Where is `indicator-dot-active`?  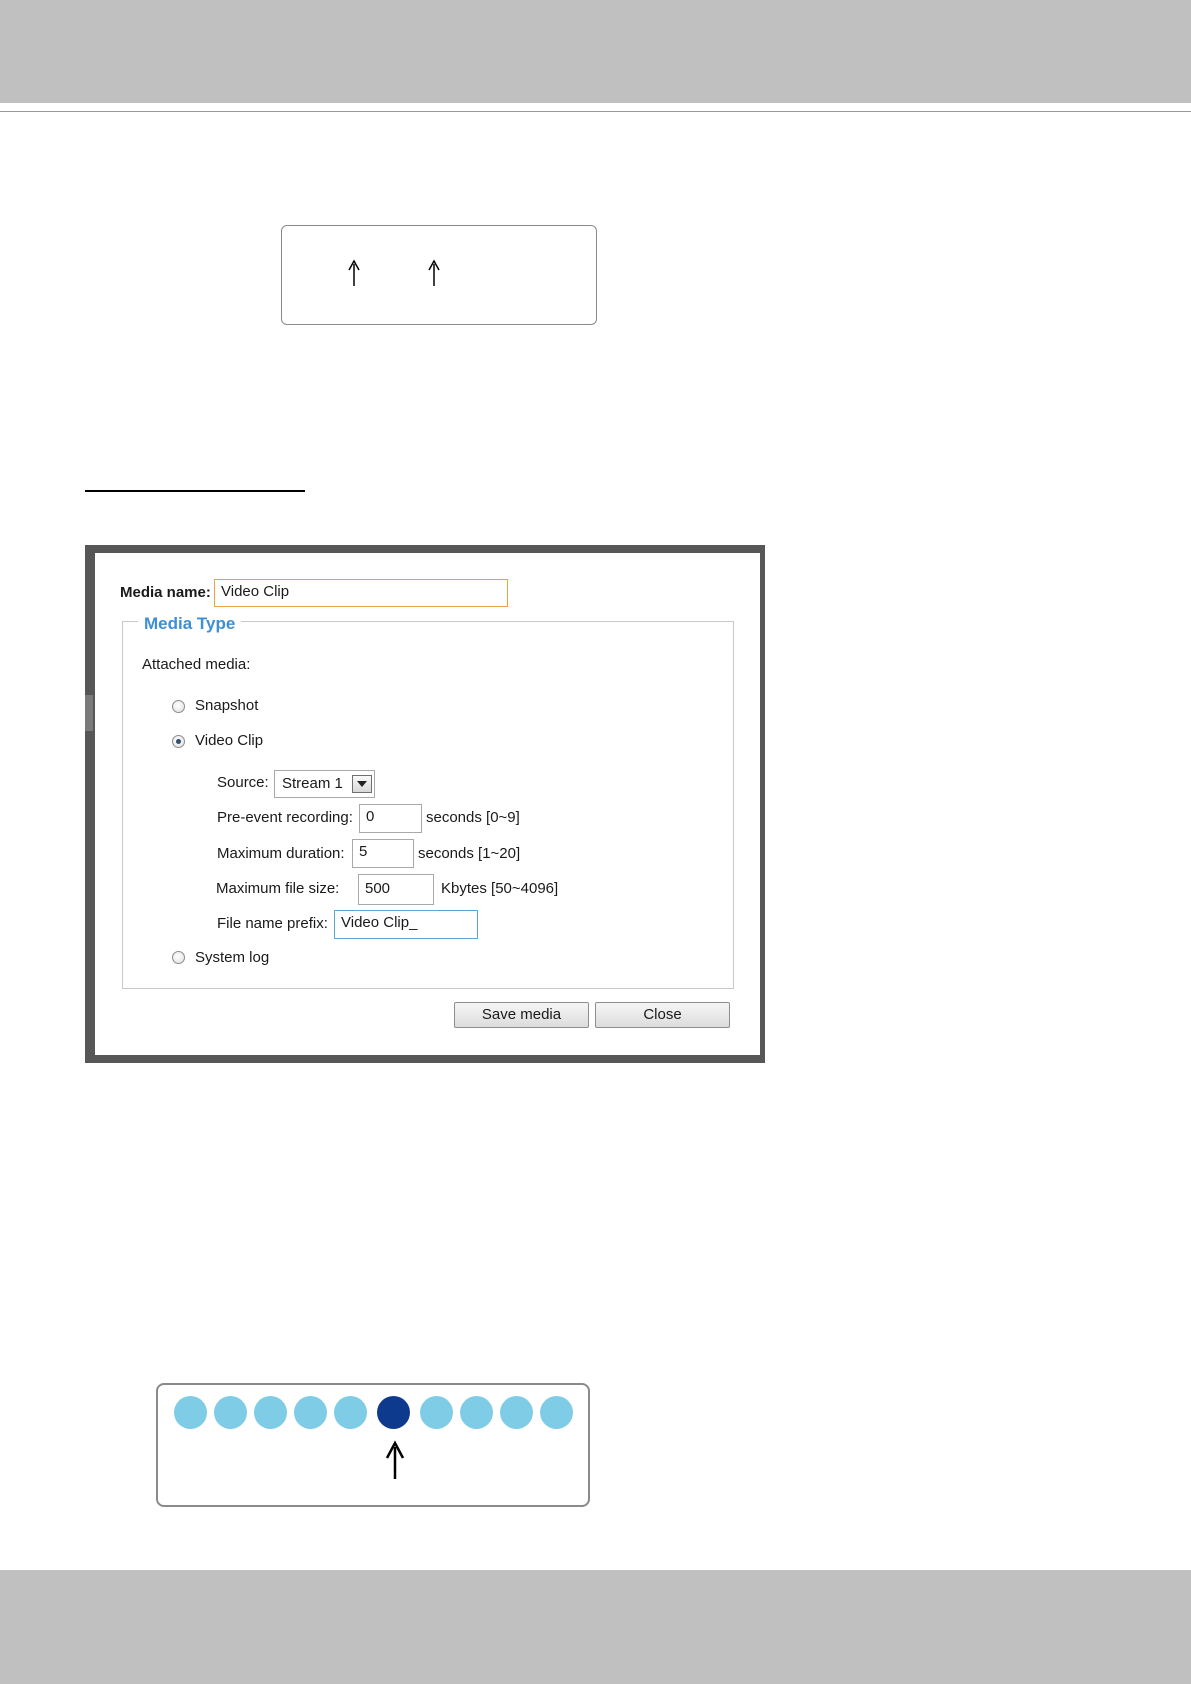
indicator-dot-active is located at coordinates (393, 1412).